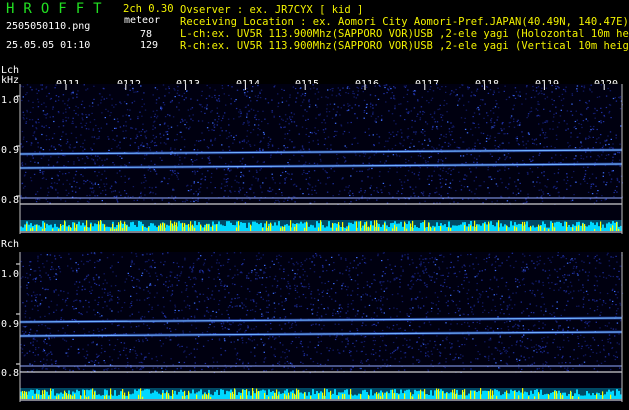  What do you see at coordinates (18, 314) in the screenshot?
I see `rch-ytick-marks` at bounding box center [18, 314].